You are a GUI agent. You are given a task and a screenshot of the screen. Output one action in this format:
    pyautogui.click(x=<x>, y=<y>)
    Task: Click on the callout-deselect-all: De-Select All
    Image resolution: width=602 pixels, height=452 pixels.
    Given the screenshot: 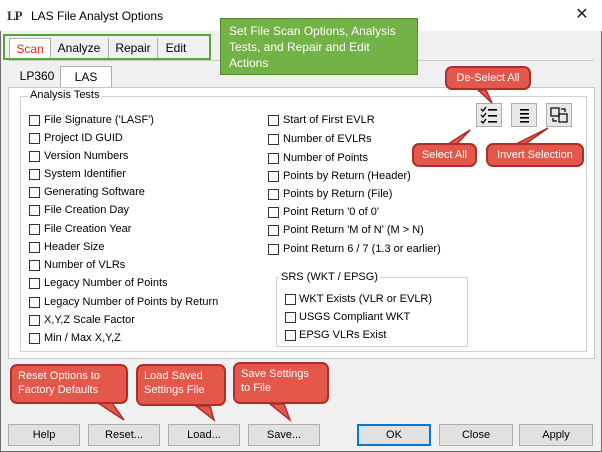 What is the action you would take?
    pyautogui.click(x=488, y=78)
    